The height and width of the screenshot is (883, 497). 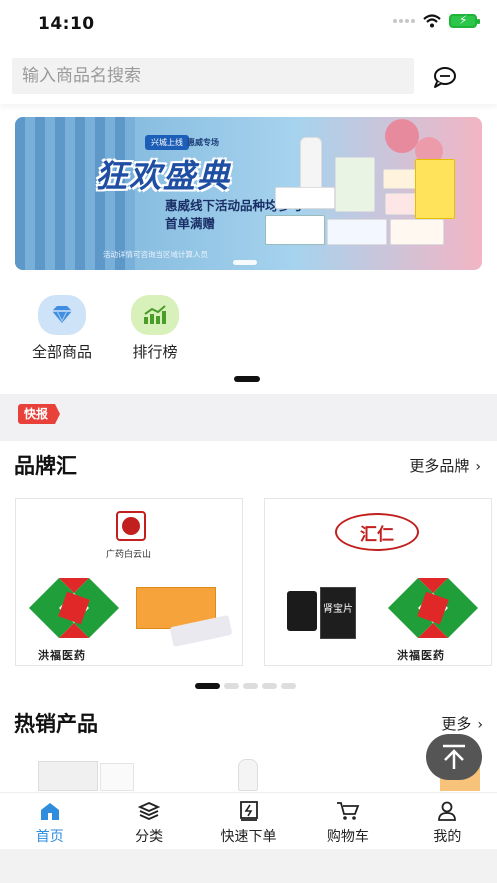 I want to click on status-time: 14:10, so click(x=66, y=24).